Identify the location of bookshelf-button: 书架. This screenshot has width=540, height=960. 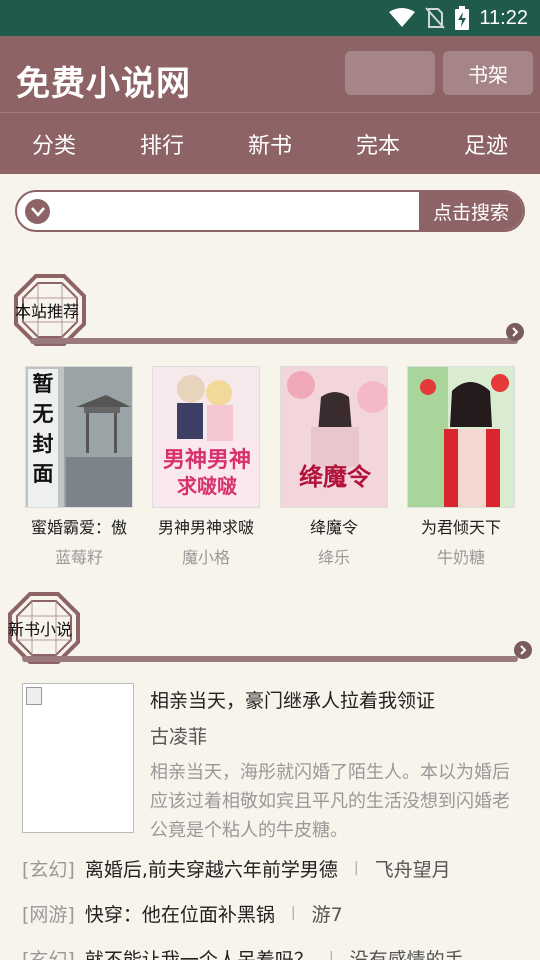
(488, 73).